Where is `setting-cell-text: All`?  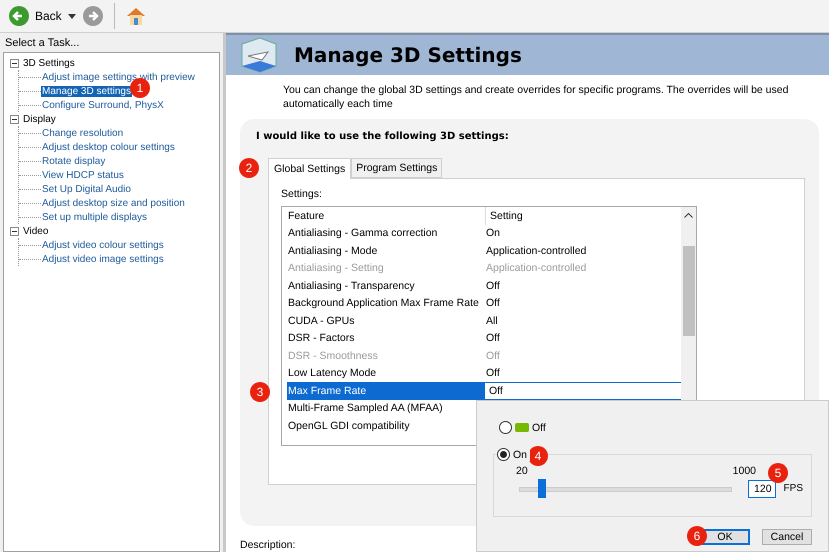 setting-cell-text: All is located at coordinates (492, 321).